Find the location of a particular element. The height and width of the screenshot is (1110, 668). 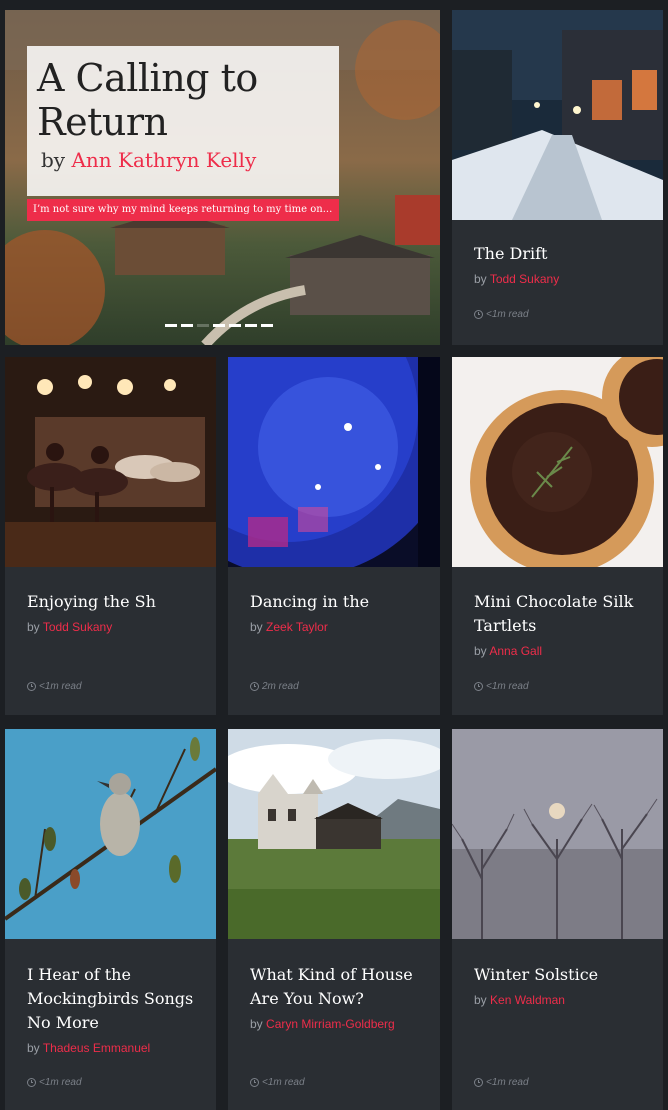

hero-byline: by Ann Kathryn Kelly is located at coordinates (149, 160).